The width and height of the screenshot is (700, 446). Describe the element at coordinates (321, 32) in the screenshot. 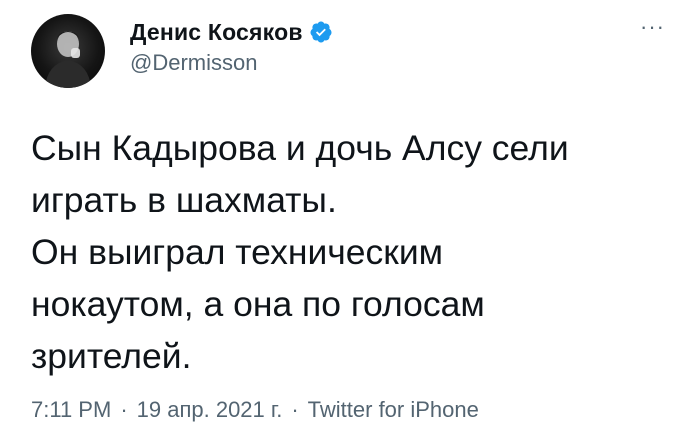

I see `verified-badge-icon` at that location.